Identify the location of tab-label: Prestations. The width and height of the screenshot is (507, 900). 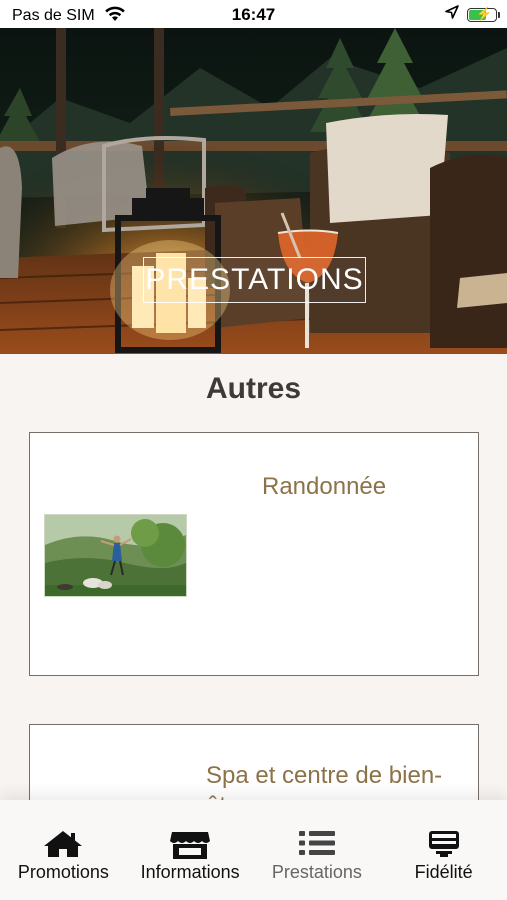
(316, 872).